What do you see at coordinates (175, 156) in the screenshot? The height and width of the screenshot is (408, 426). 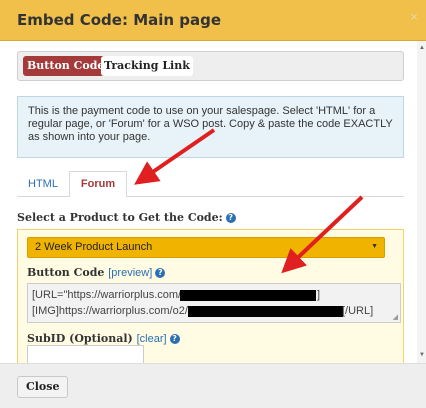 I see `arrow-to-forum-tab` at bounding box center [175, 156].